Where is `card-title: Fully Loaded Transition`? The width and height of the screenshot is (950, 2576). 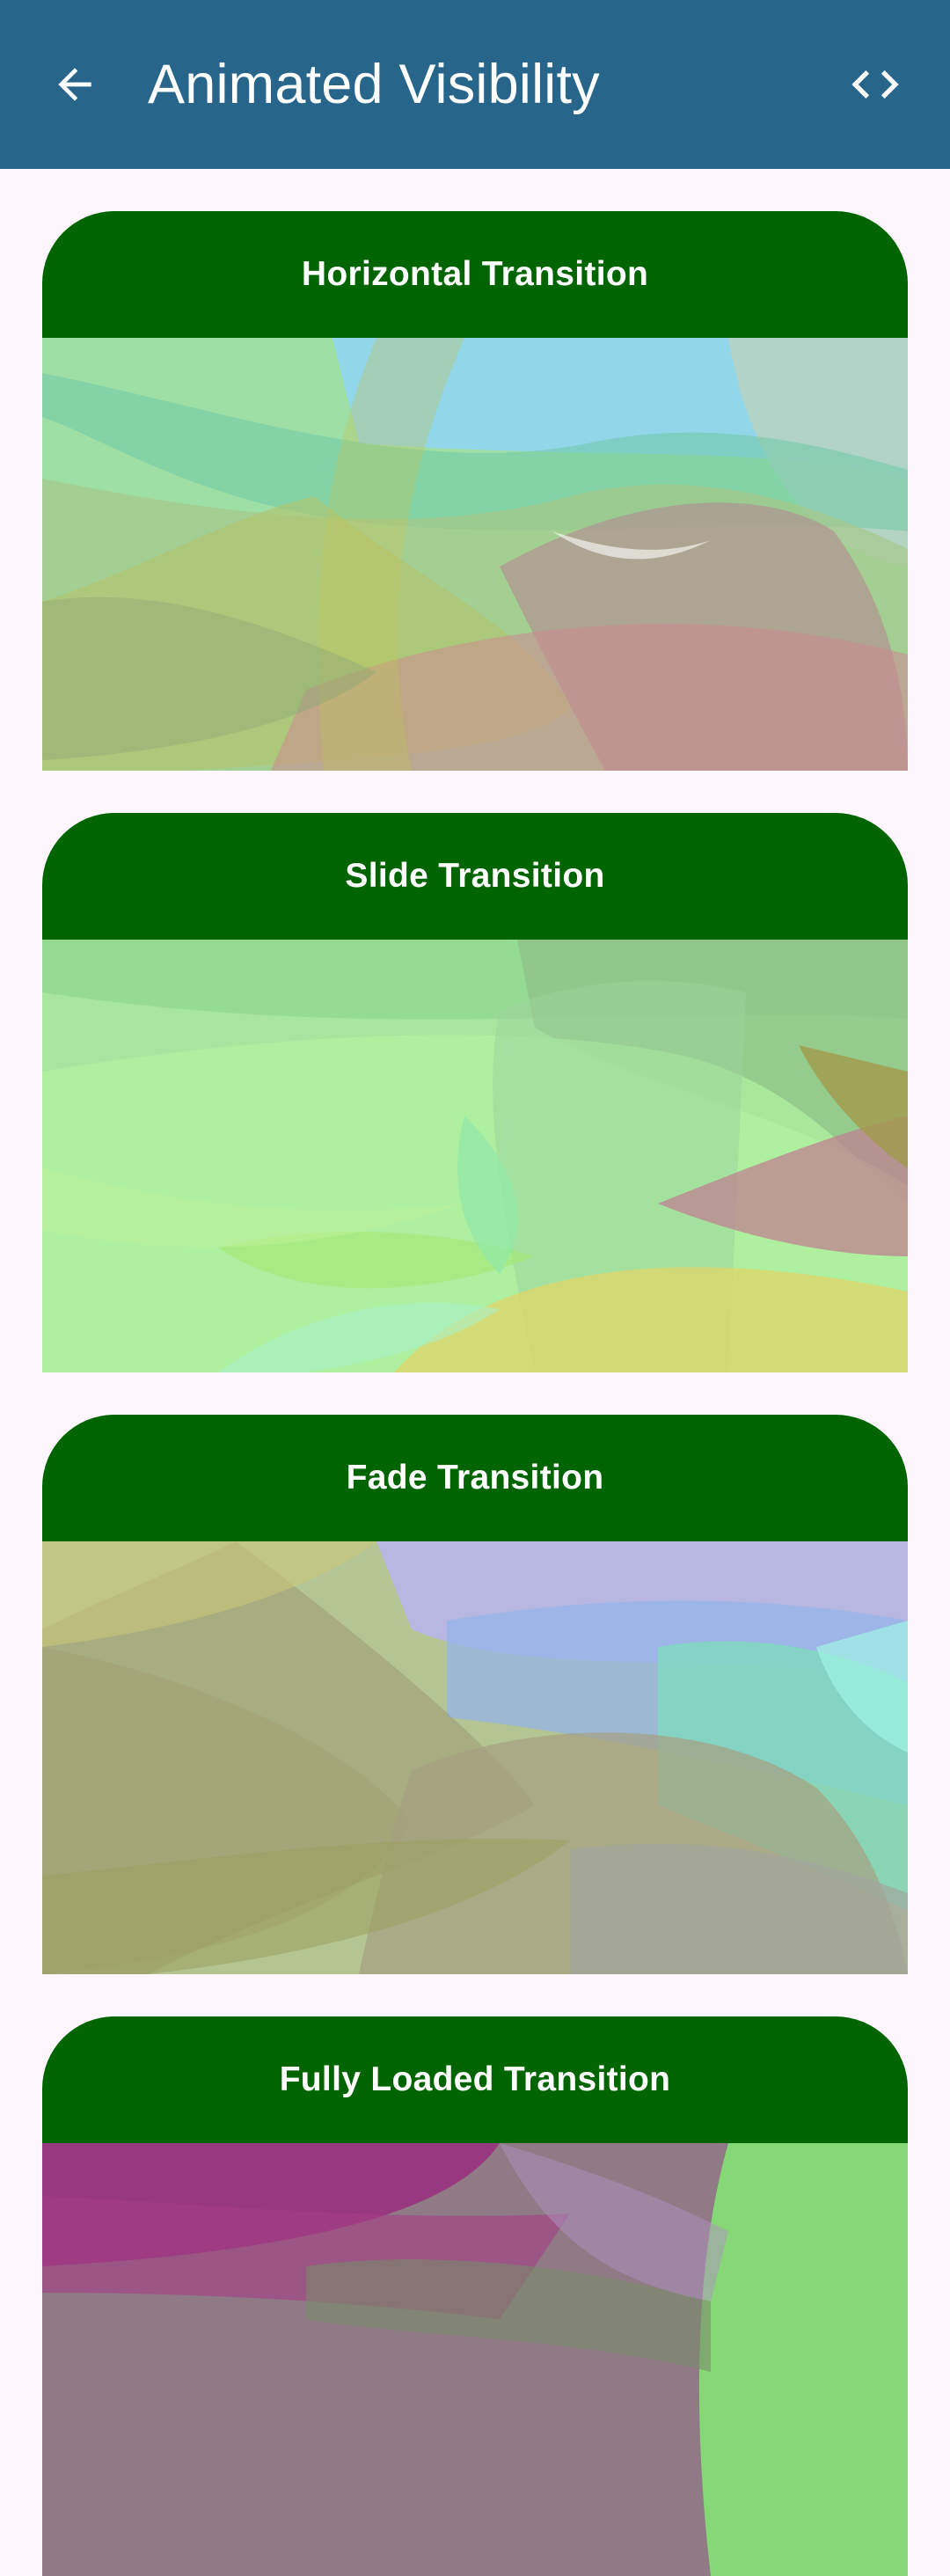 card-title: Fully Loaded Transition is located at coordinates (475, 2079).